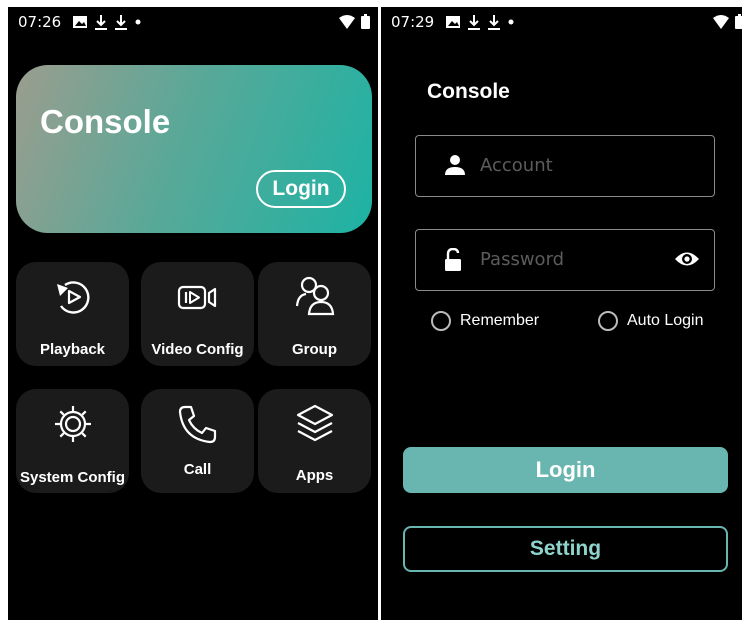 The width and height of the screenshot is (742, 622). I want to click on setting-button: Setting, so click(565, 549).